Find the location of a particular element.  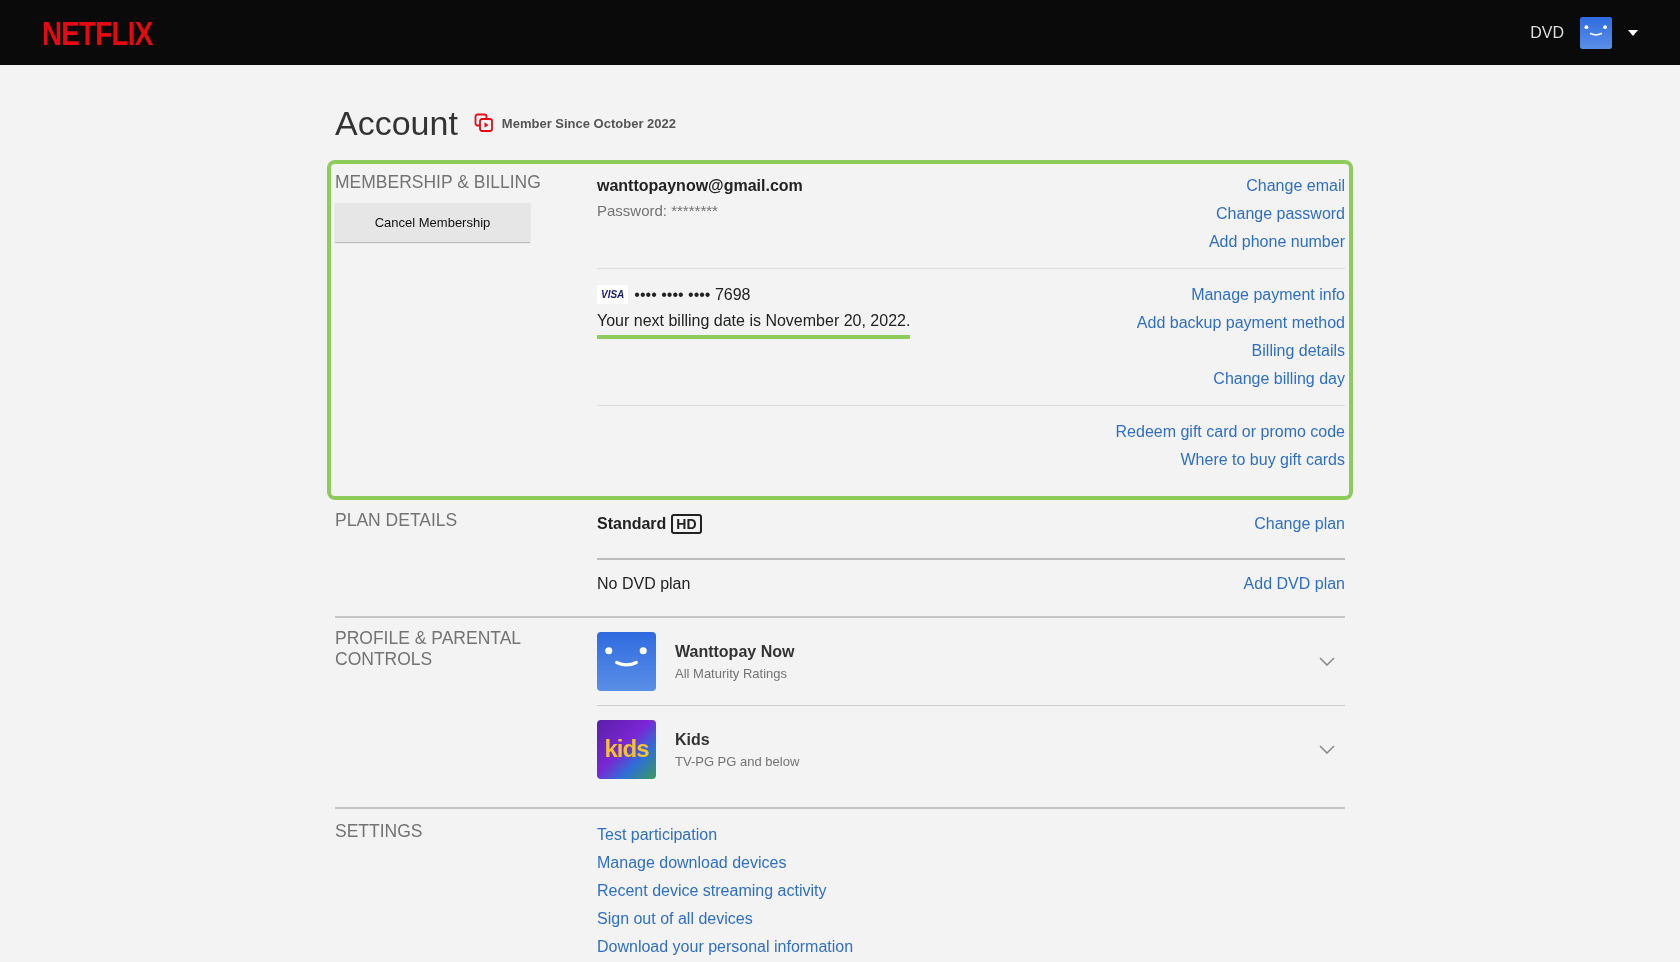

member-since-text: Member Since October 2022 is located at coordinates (588, 123).